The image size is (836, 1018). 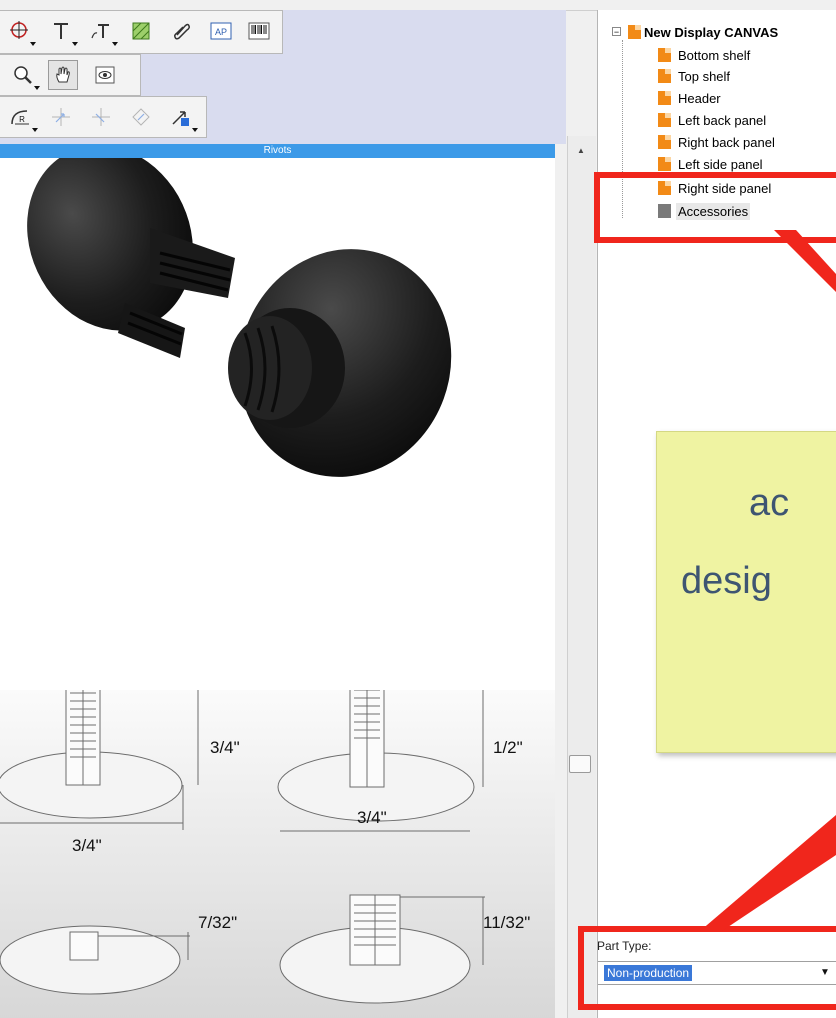 I want to click on image-panel-title-bar: Rivots, so click(x=277, y=151).